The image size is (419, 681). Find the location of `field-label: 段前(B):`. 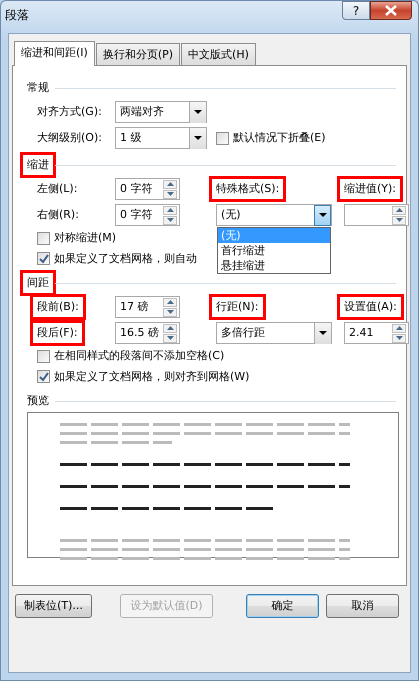

field-label: 段前(B): is located at coordinates (58, 307).